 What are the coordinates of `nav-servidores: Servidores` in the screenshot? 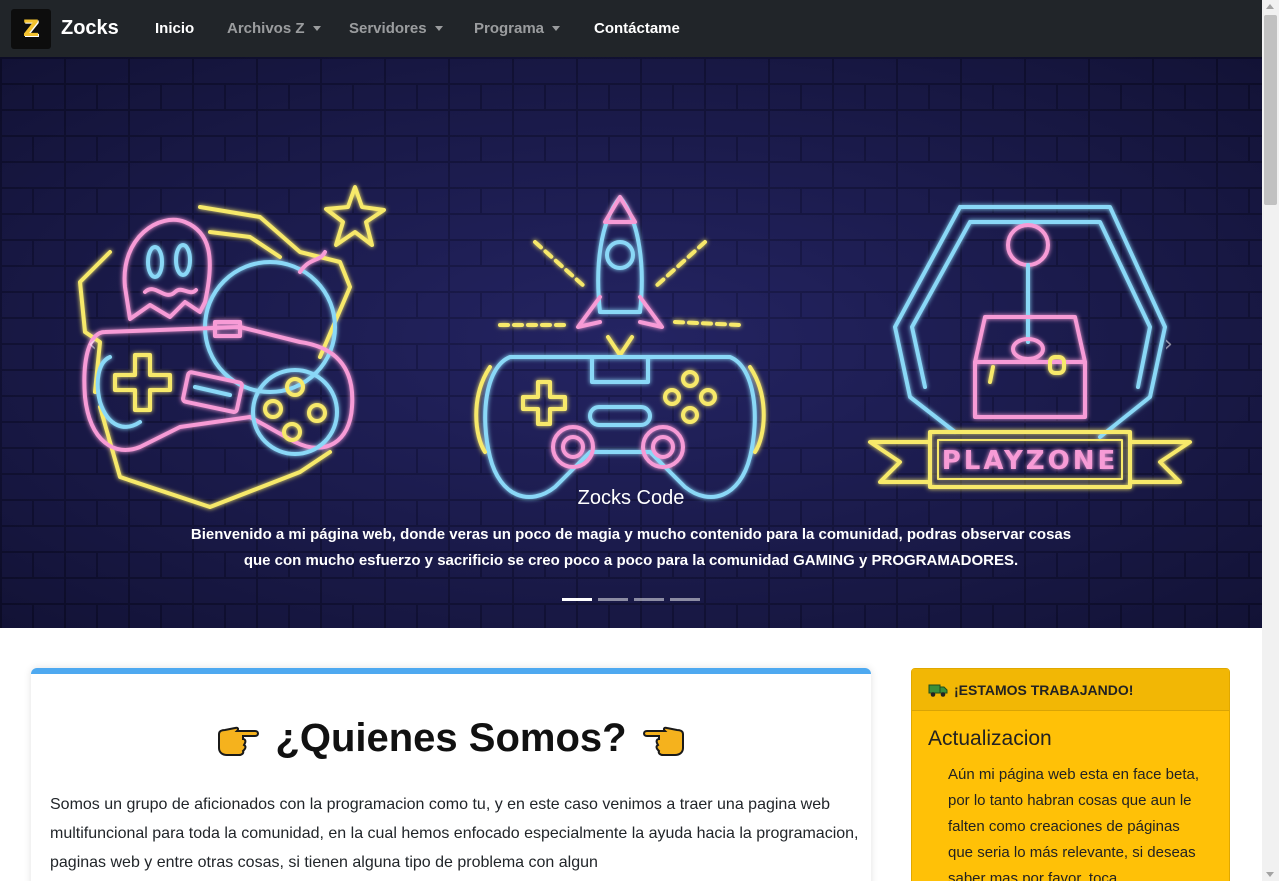 It's located at (396, 28).